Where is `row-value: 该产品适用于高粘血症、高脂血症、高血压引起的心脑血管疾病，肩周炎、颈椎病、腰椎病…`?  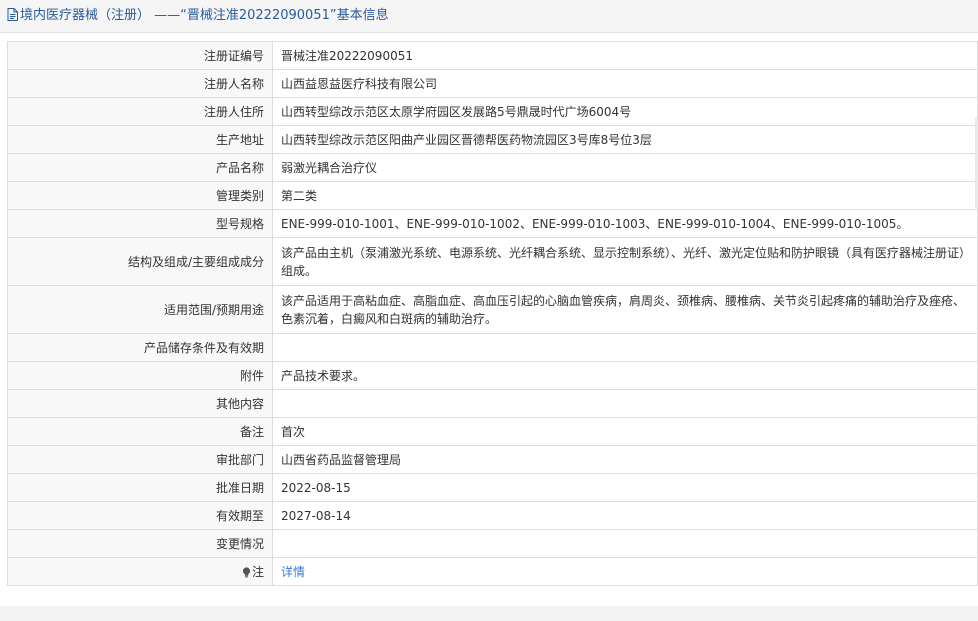 row-value: 该产品适用于高粘血症、高脂血症、高血压引起的心脑血管疾病，肩周炎、颈椎病、腰椎病… is located at coordinates (625, 309).